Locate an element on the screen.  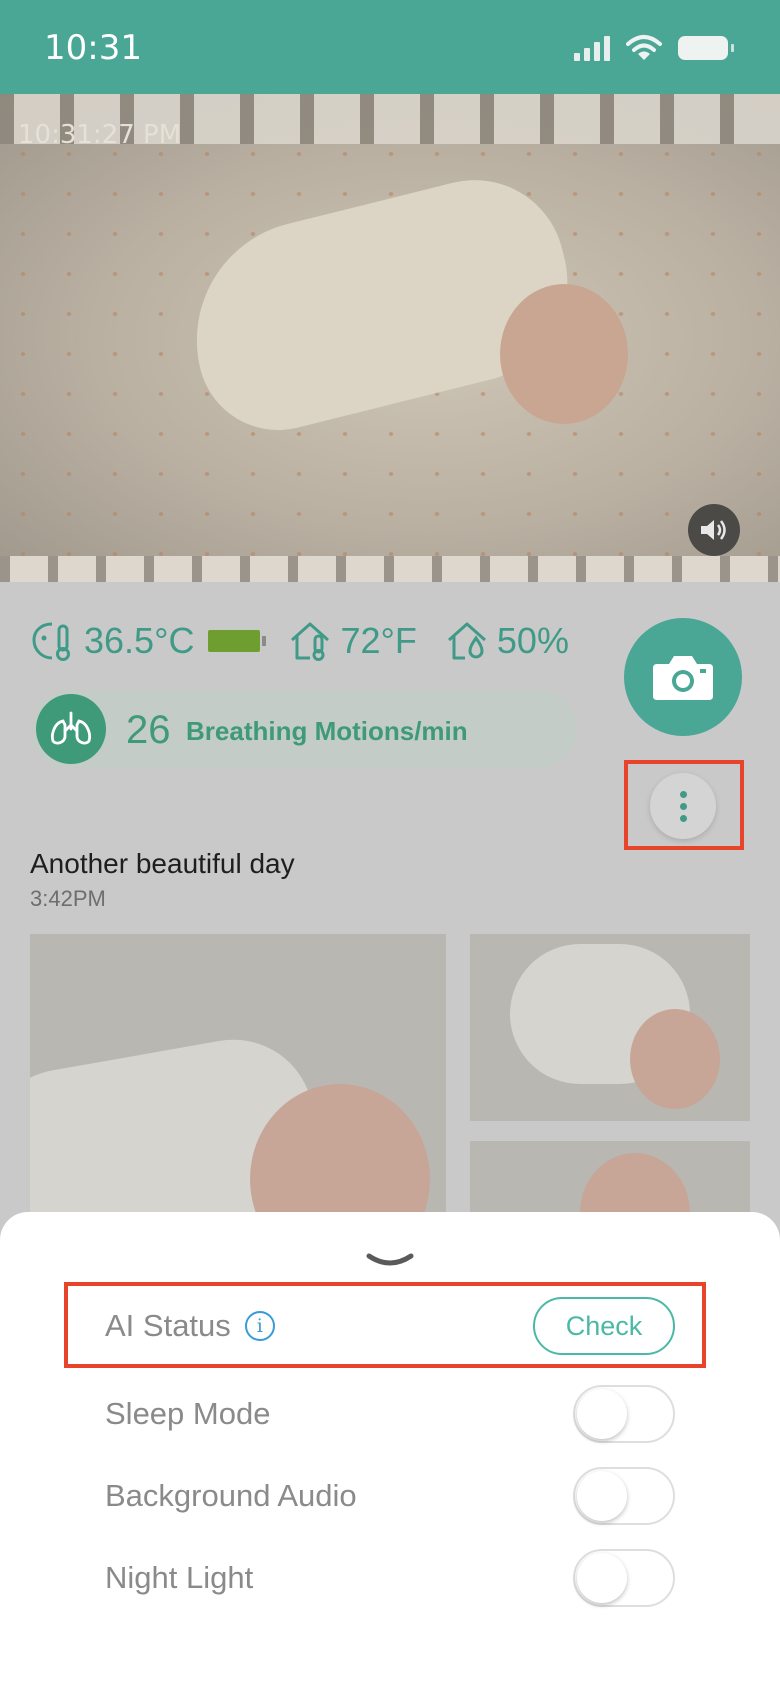
speaker-button is located at coordinates (714, 530).